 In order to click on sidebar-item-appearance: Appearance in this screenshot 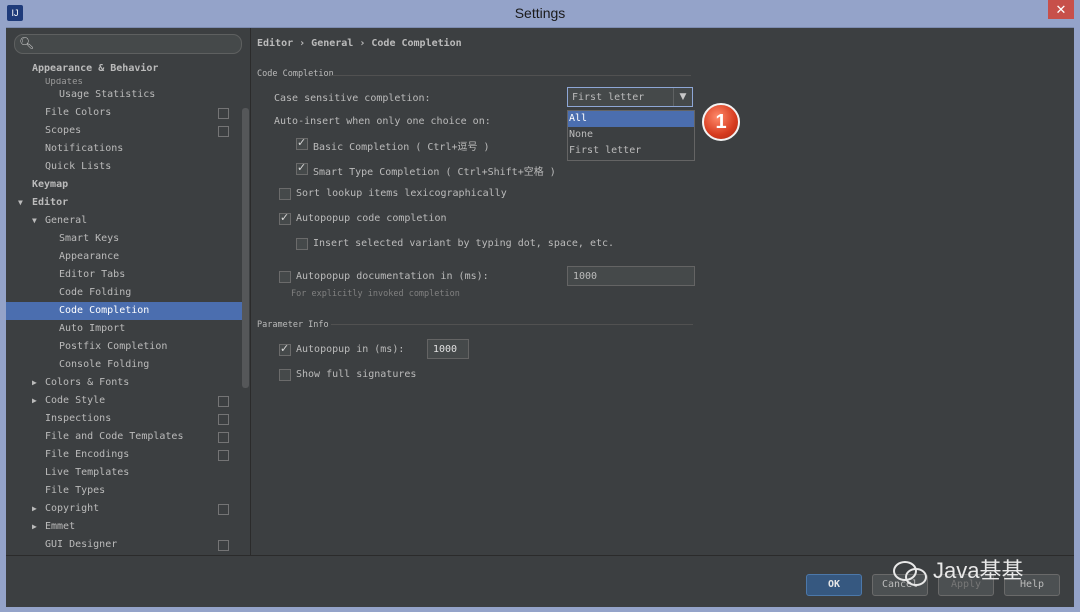, I will do `click(124, 257)`.